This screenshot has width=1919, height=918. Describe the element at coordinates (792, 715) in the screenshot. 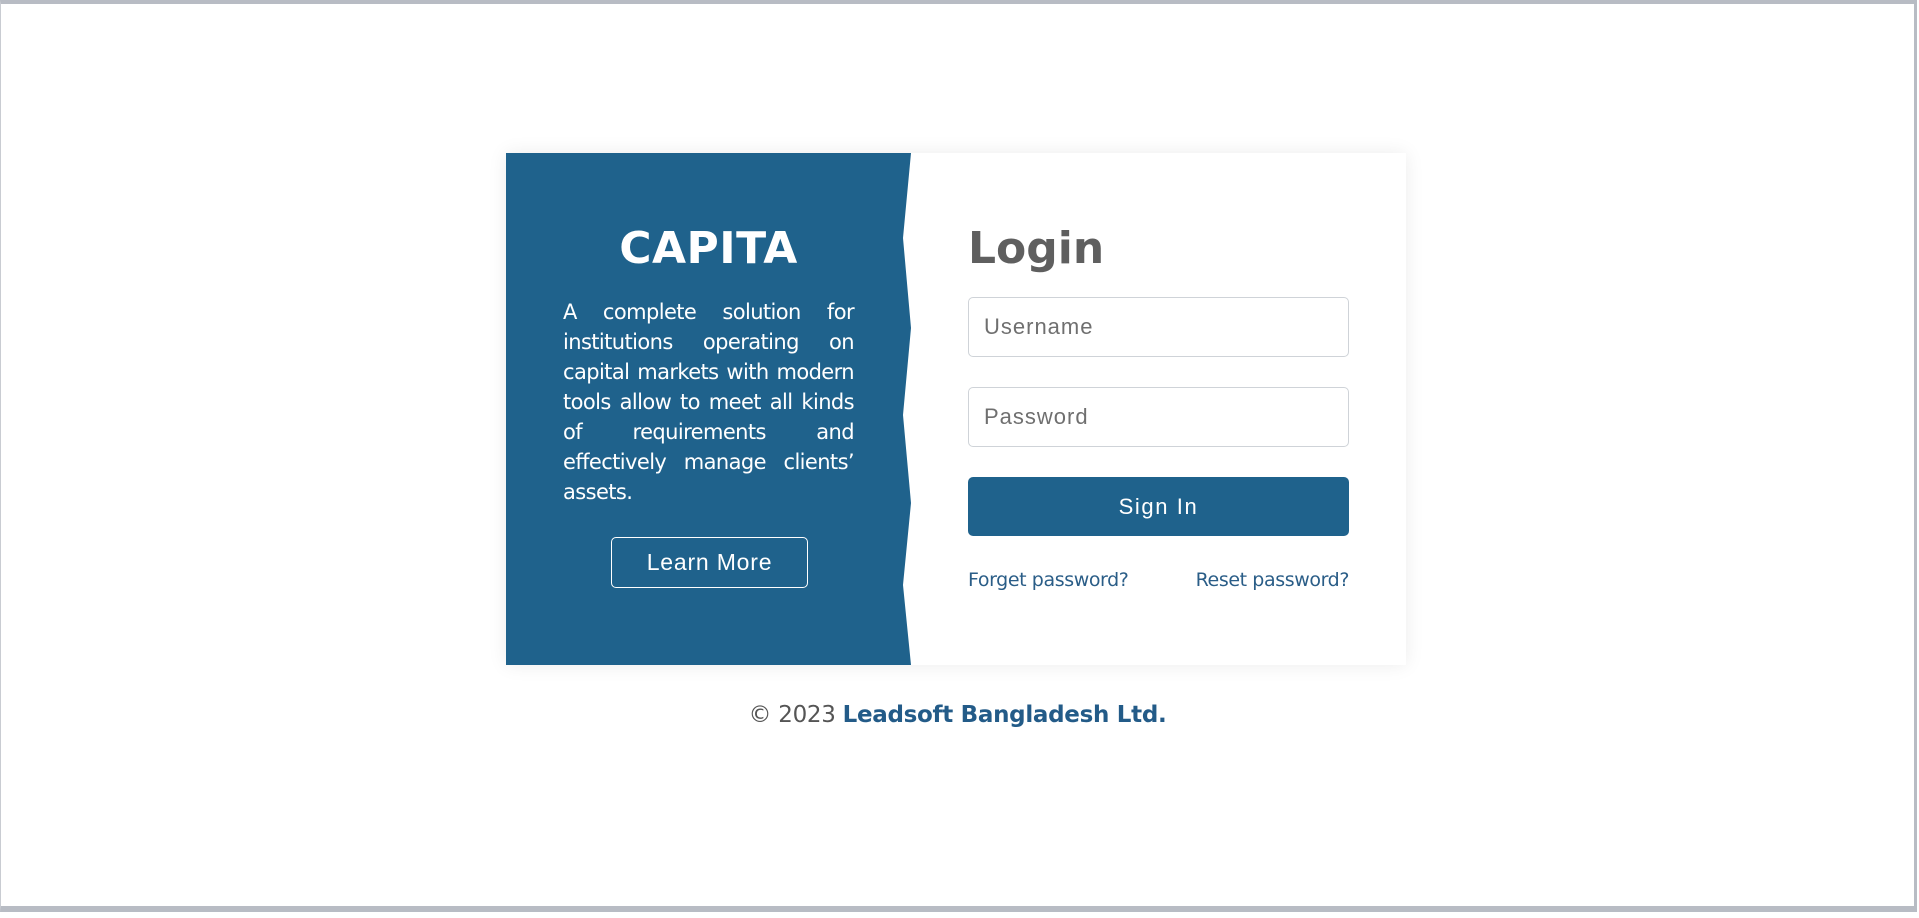

I see `copyright-text: © 2023` at that location.